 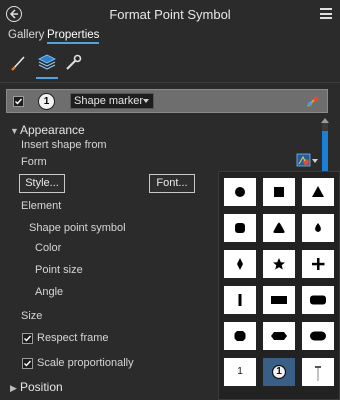 I want to click on respect-frame-checkbox, so click(x=27, y=338).